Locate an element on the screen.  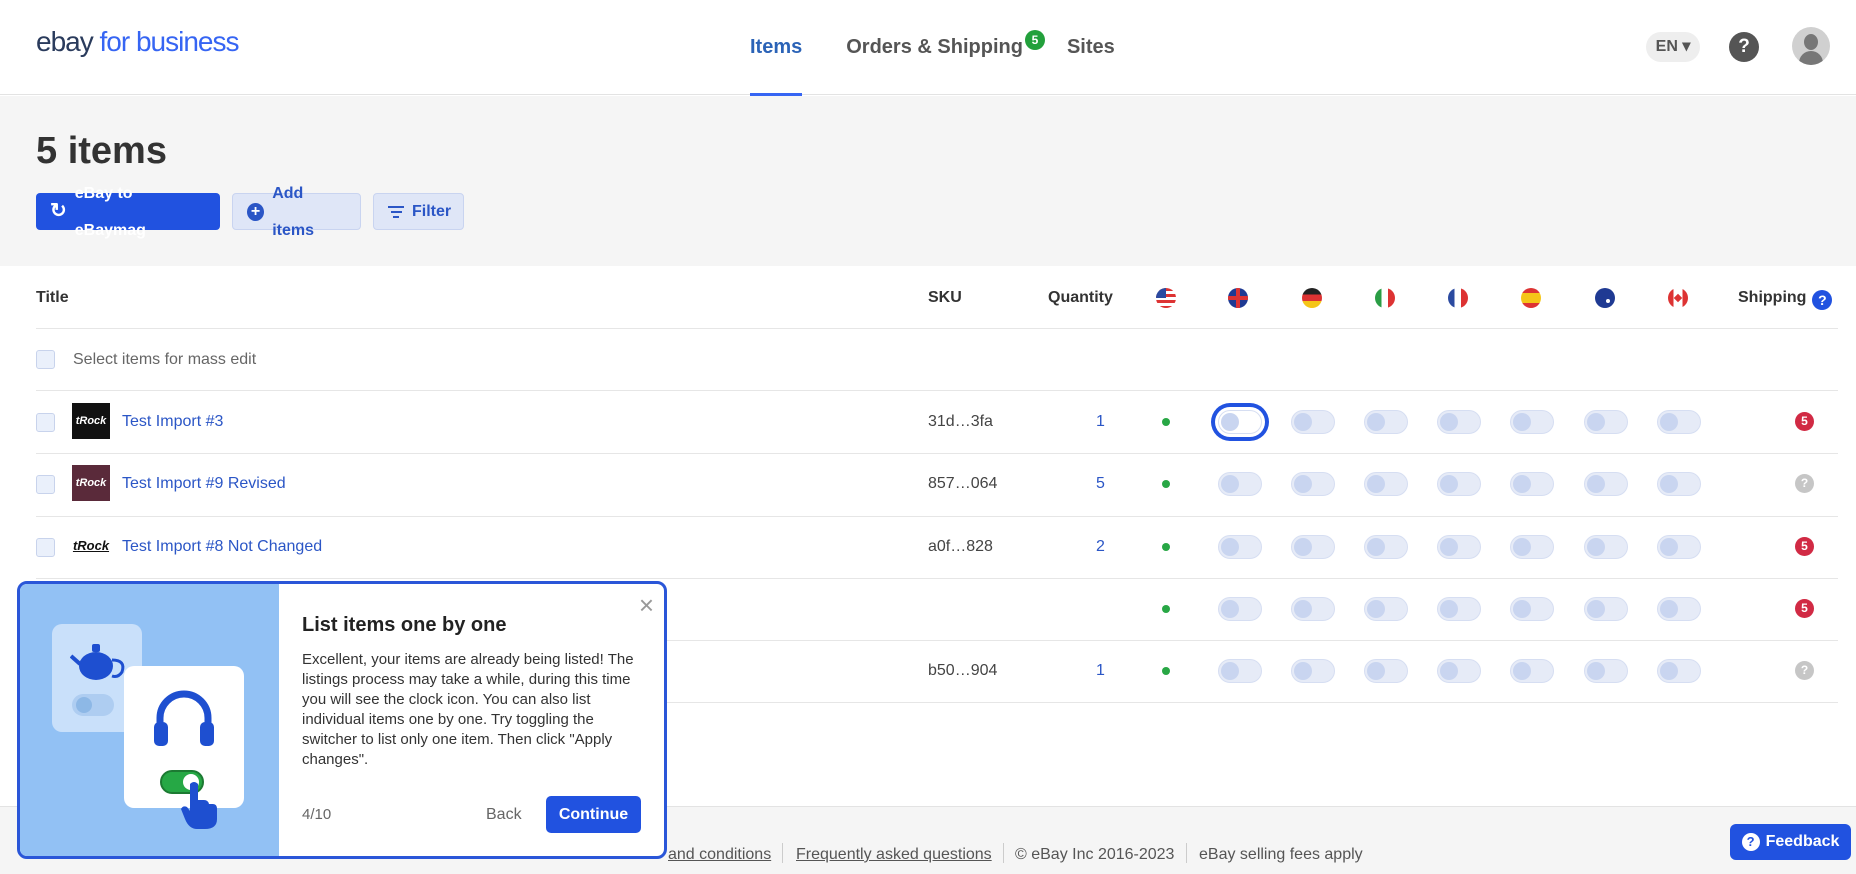
ebay-for-business-logo: ebay for business is located at coordinates (137, 42).